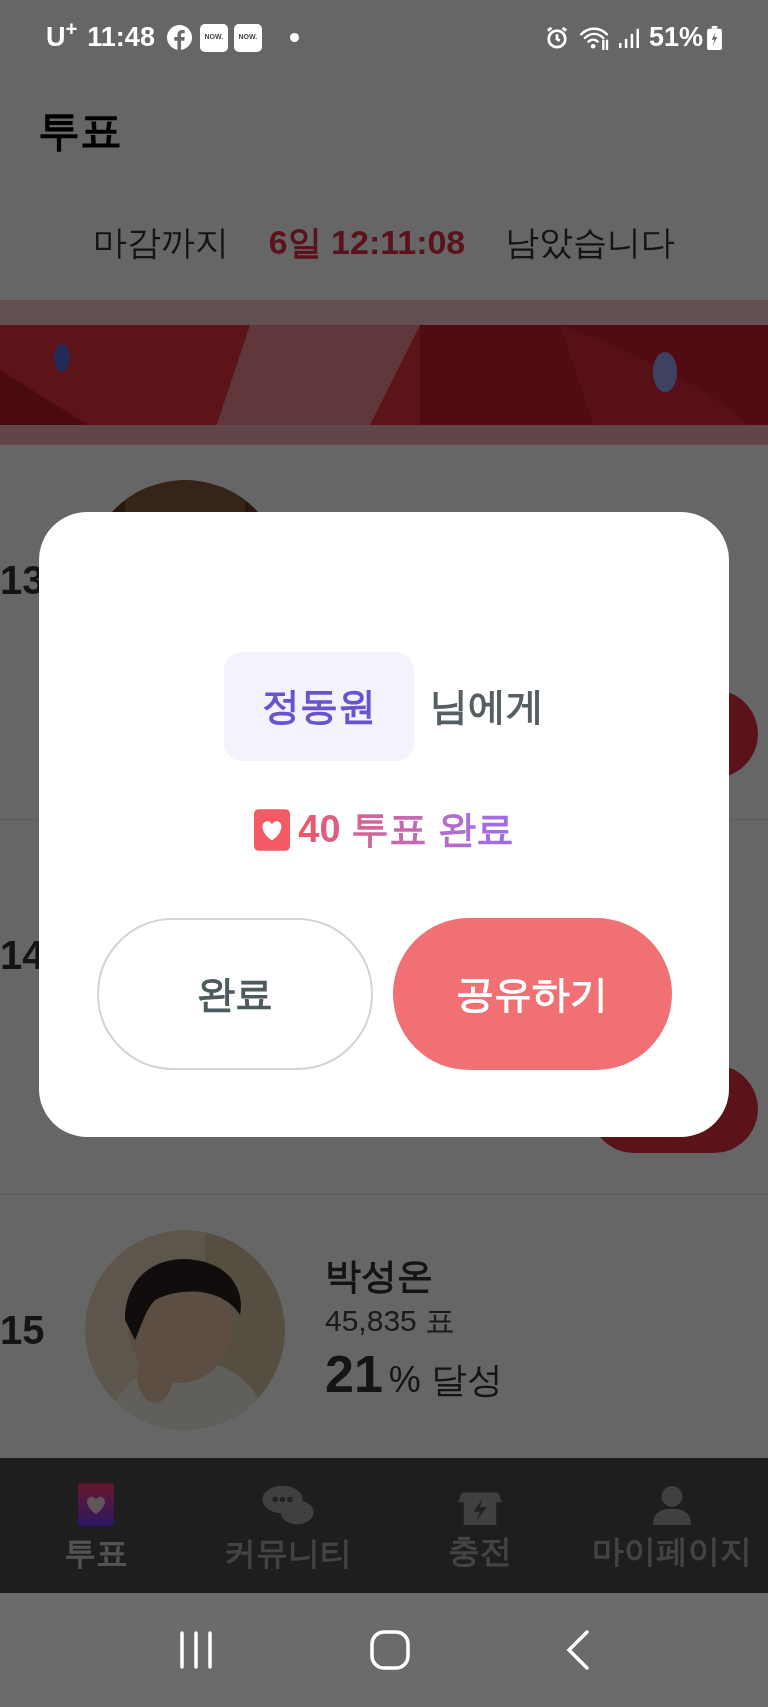 The width and height of the screenshot is (768, 1707). What do you see at coordinates (556, 37) in the screenshot?
I see `alarm-icon` at bounding box center [556, 37].